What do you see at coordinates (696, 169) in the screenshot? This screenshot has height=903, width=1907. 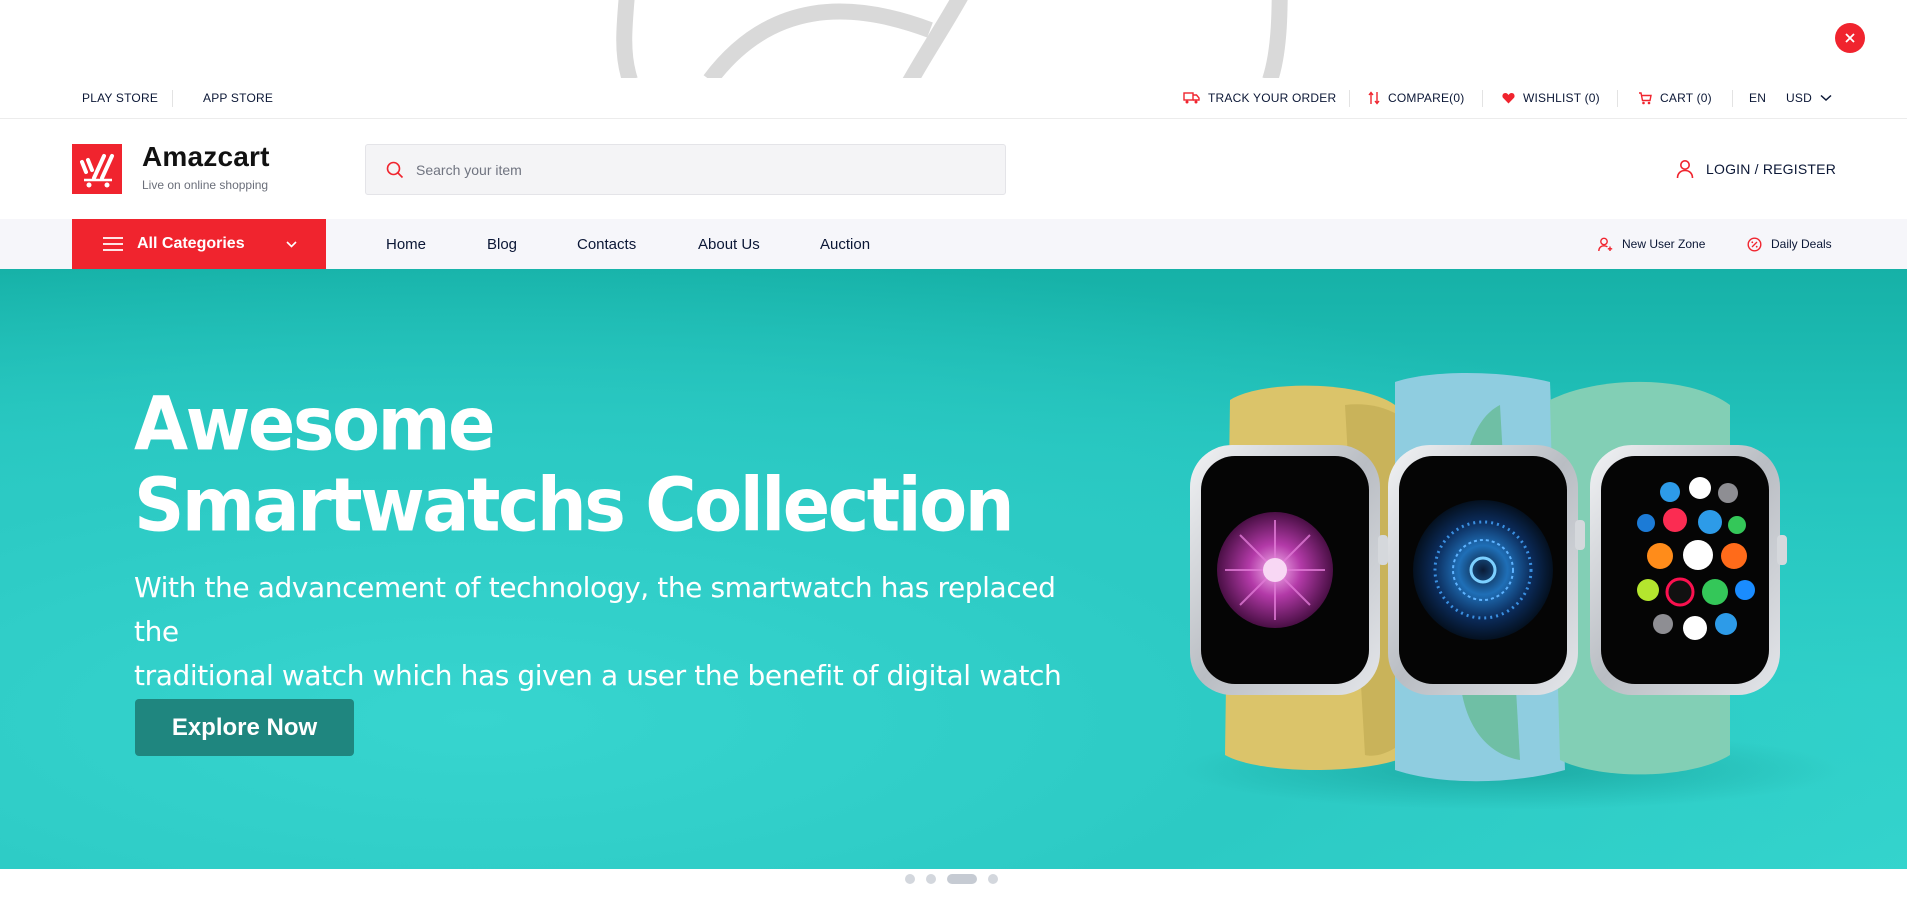 I see `search-input` at bounding box center [696, 169].